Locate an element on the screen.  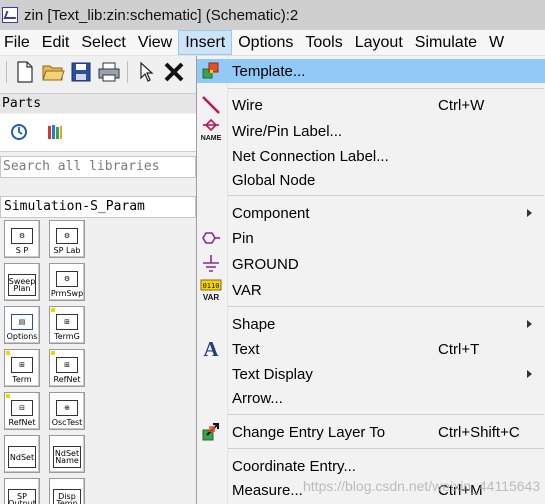
osctest-icon: ⊕ is located at coordinates (67, 408).